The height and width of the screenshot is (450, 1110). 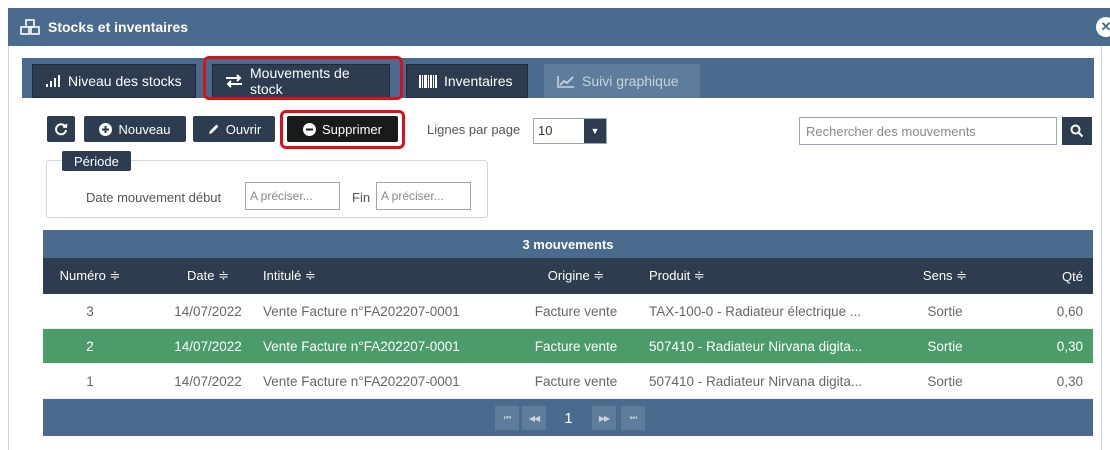 I want to click on tab-suivi-graphique: Suivi graphique, so click(x=622, y=81).